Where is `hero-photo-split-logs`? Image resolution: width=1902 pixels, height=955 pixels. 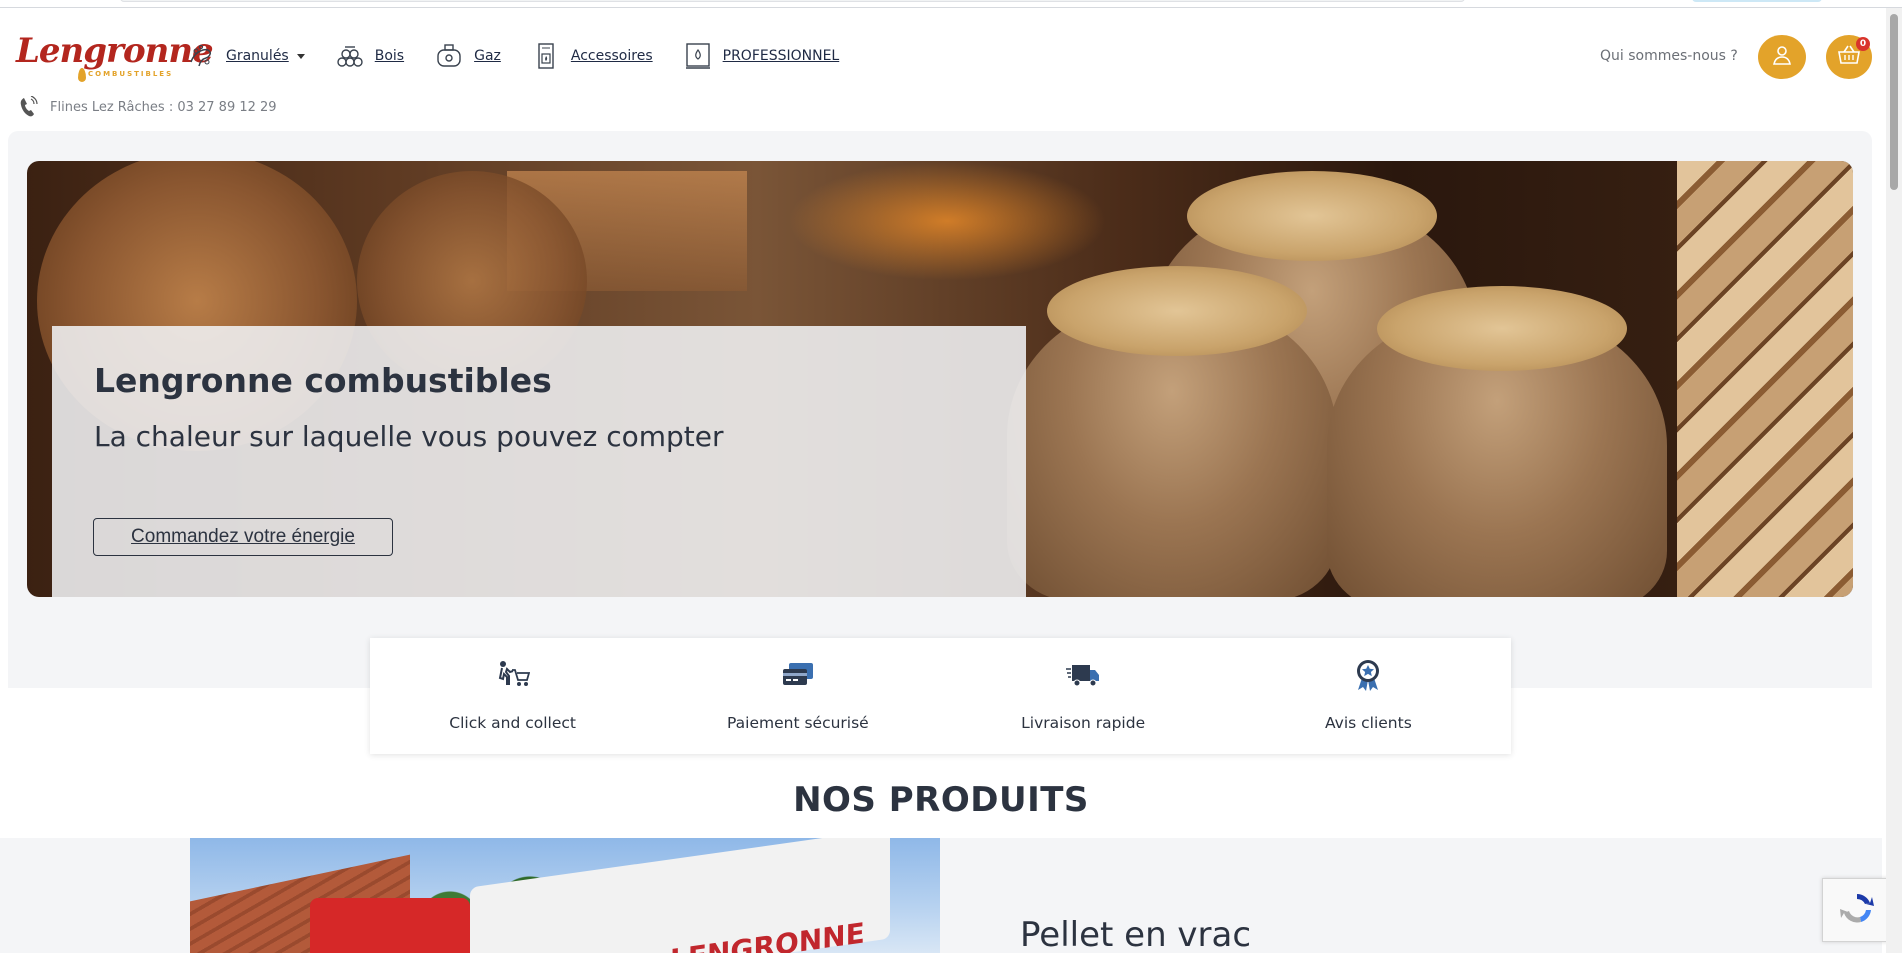
hero-photo-split-logs is located at coordinates (1765, 379).